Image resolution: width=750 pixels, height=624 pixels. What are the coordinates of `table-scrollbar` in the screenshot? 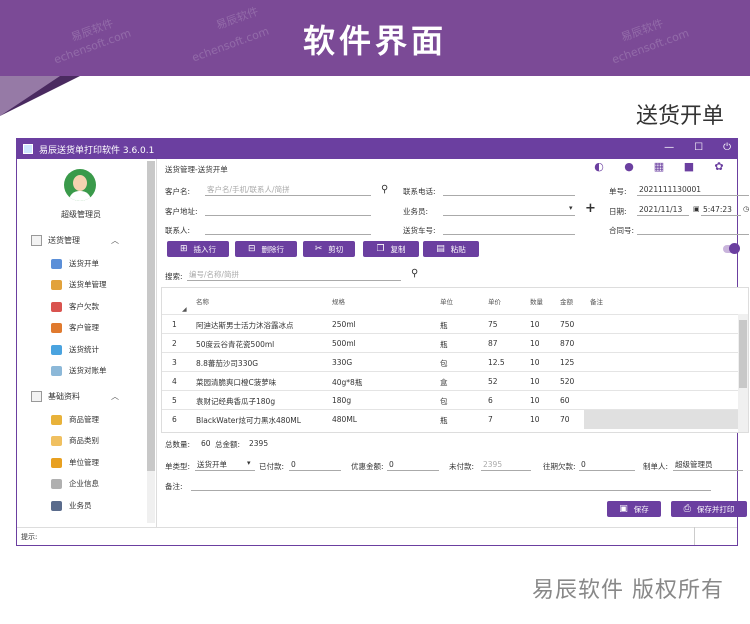 It's located at (743, 373).